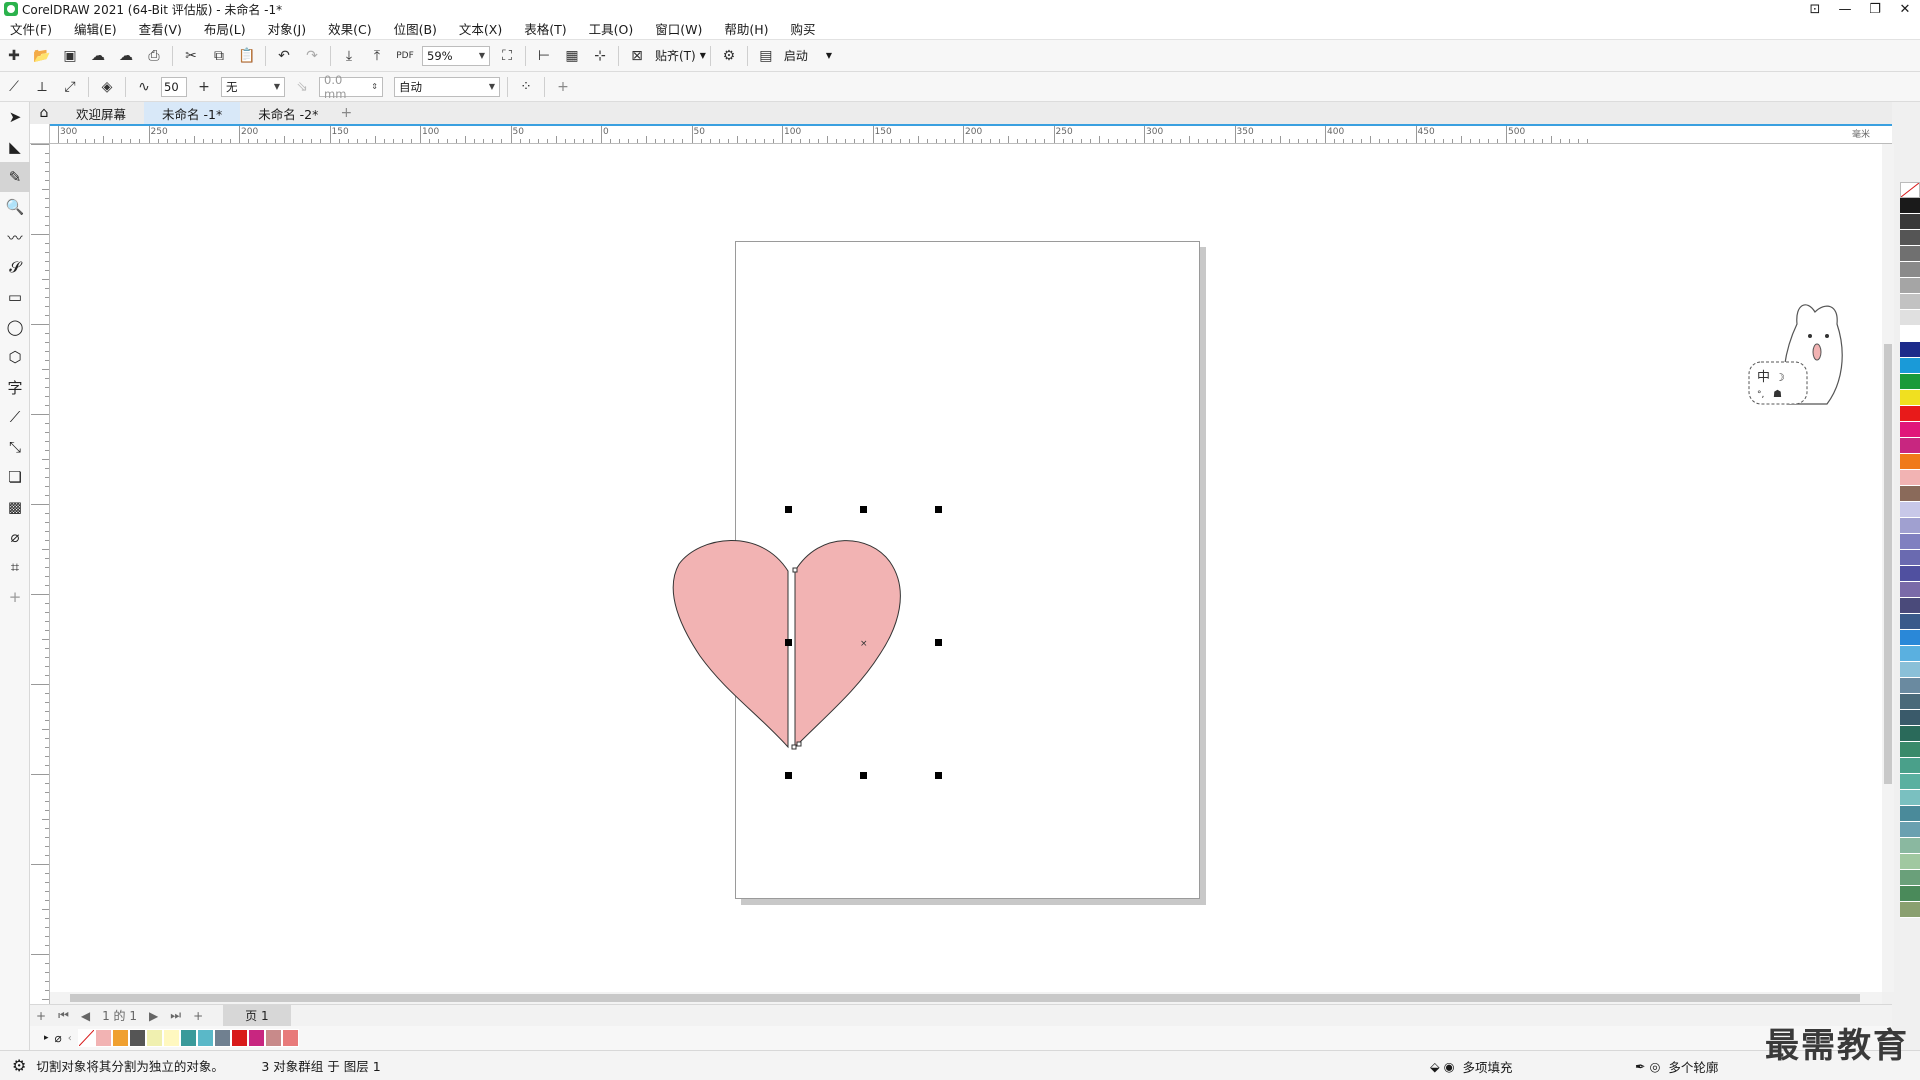 This screenshot has width=1920, height=1080. I want to click on ellipse-tool-icon: ◯, so click(15, 327).